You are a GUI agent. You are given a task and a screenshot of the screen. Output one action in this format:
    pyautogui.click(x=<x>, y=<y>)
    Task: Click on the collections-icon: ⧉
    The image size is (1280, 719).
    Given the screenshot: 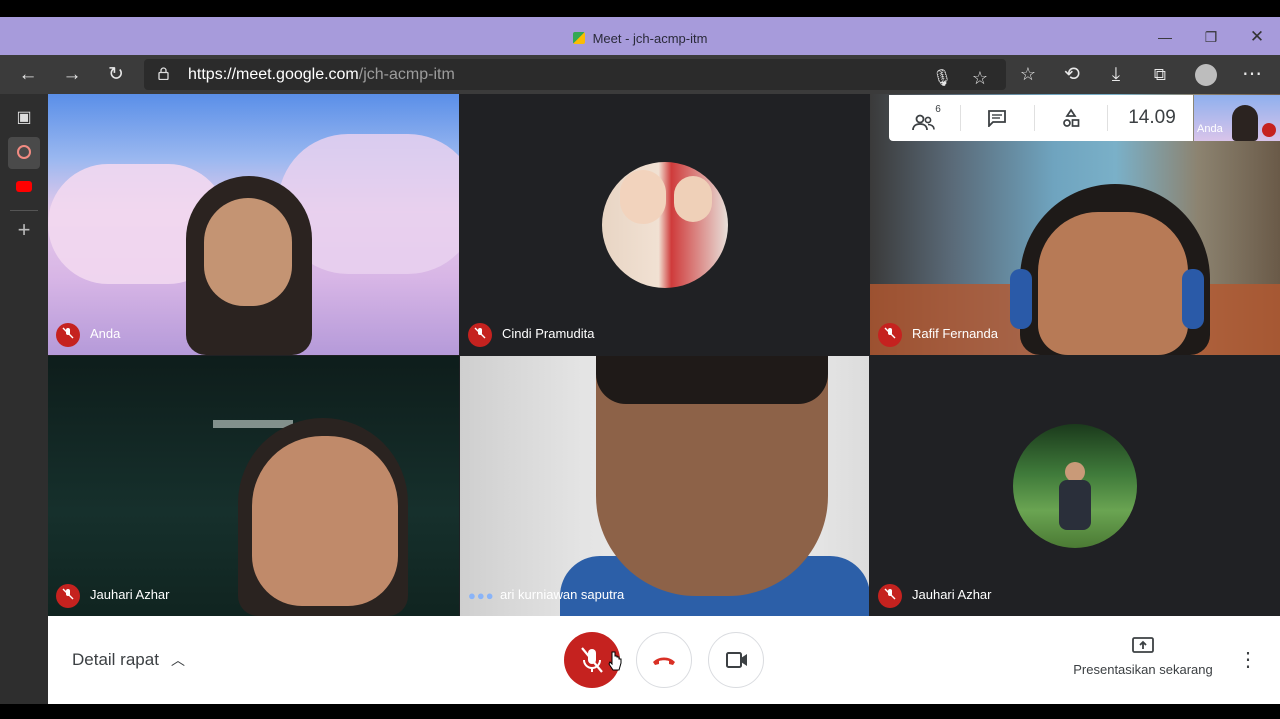 What is the action you would take?
    pyautogui.click(x=1160, y=74)
    